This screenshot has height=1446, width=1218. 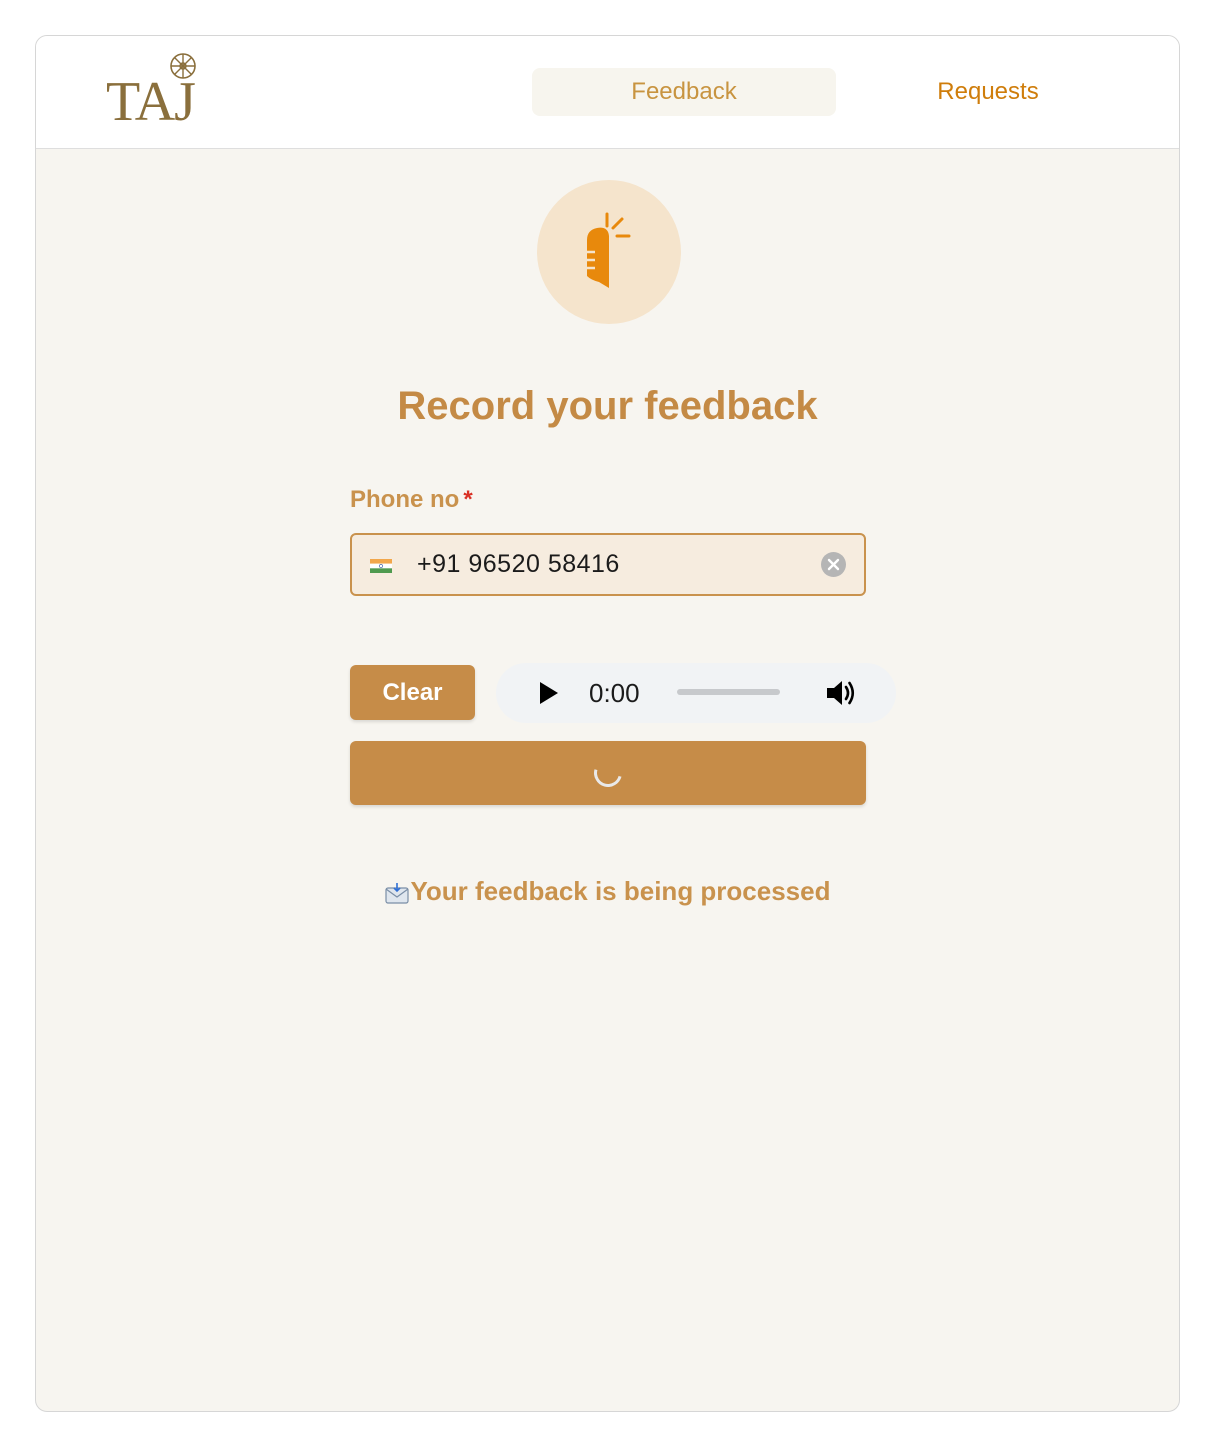 What do you see at coordinates (468, 499) in the screenshot?
I see `required-asterisk: *` at bounding box center [468, 499].